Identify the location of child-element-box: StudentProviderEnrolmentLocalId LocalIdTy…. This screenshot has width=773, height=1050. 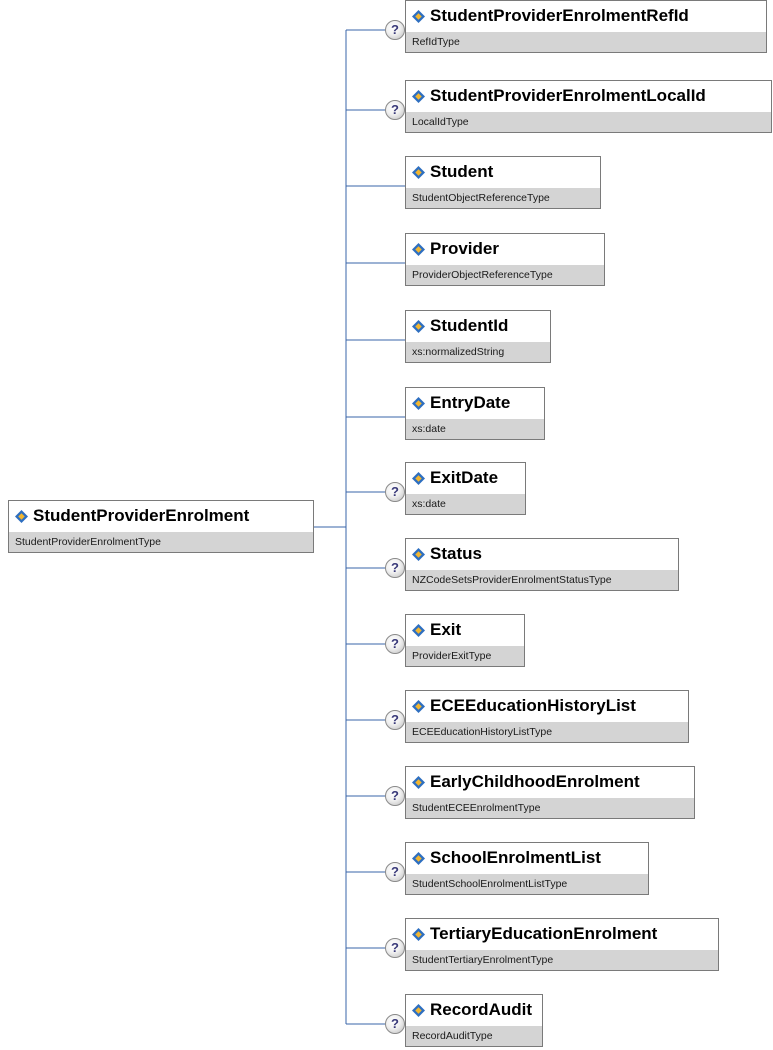
(588, 106).